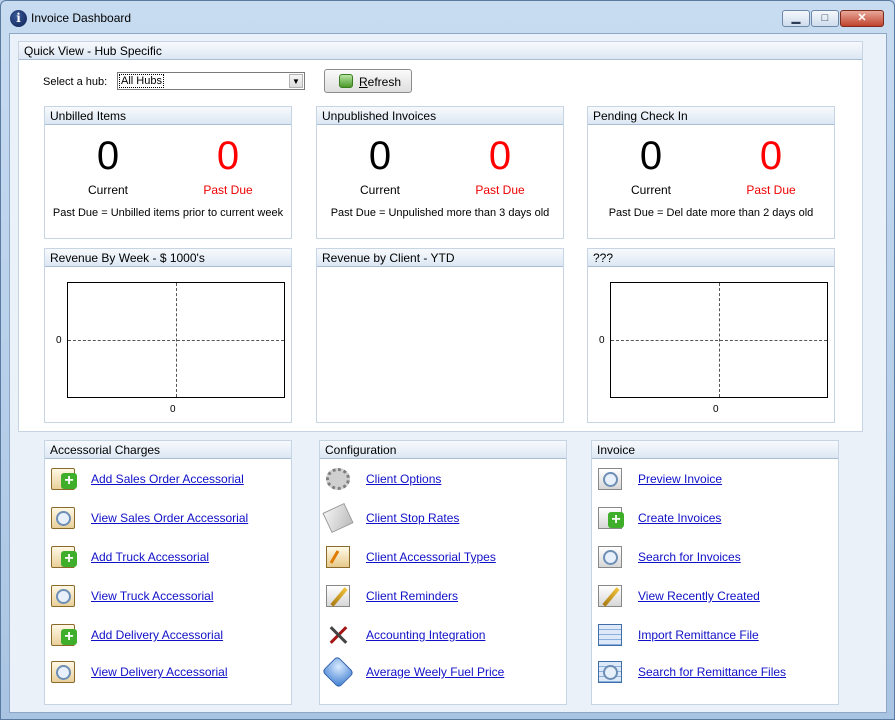  What do you see at coordinates (602, 340) in the screenshot?
I see `y-tick-label: 0` at bounding box center [602, 340].